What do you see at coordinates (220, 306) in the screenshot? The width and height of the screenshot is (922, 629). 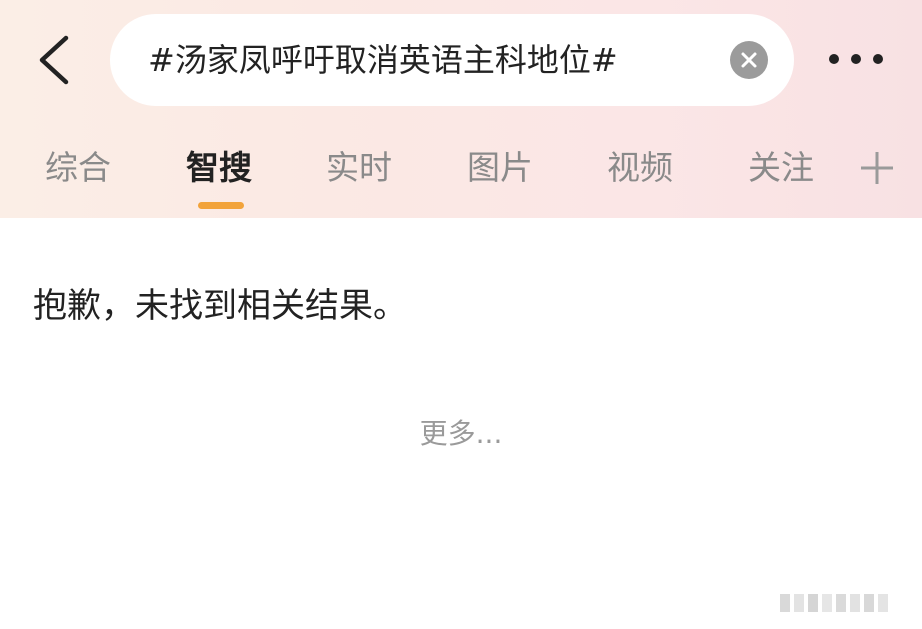 I see `empty-result-message: 抱歉，未找到相关结果。` at bounding box center [220, 306].